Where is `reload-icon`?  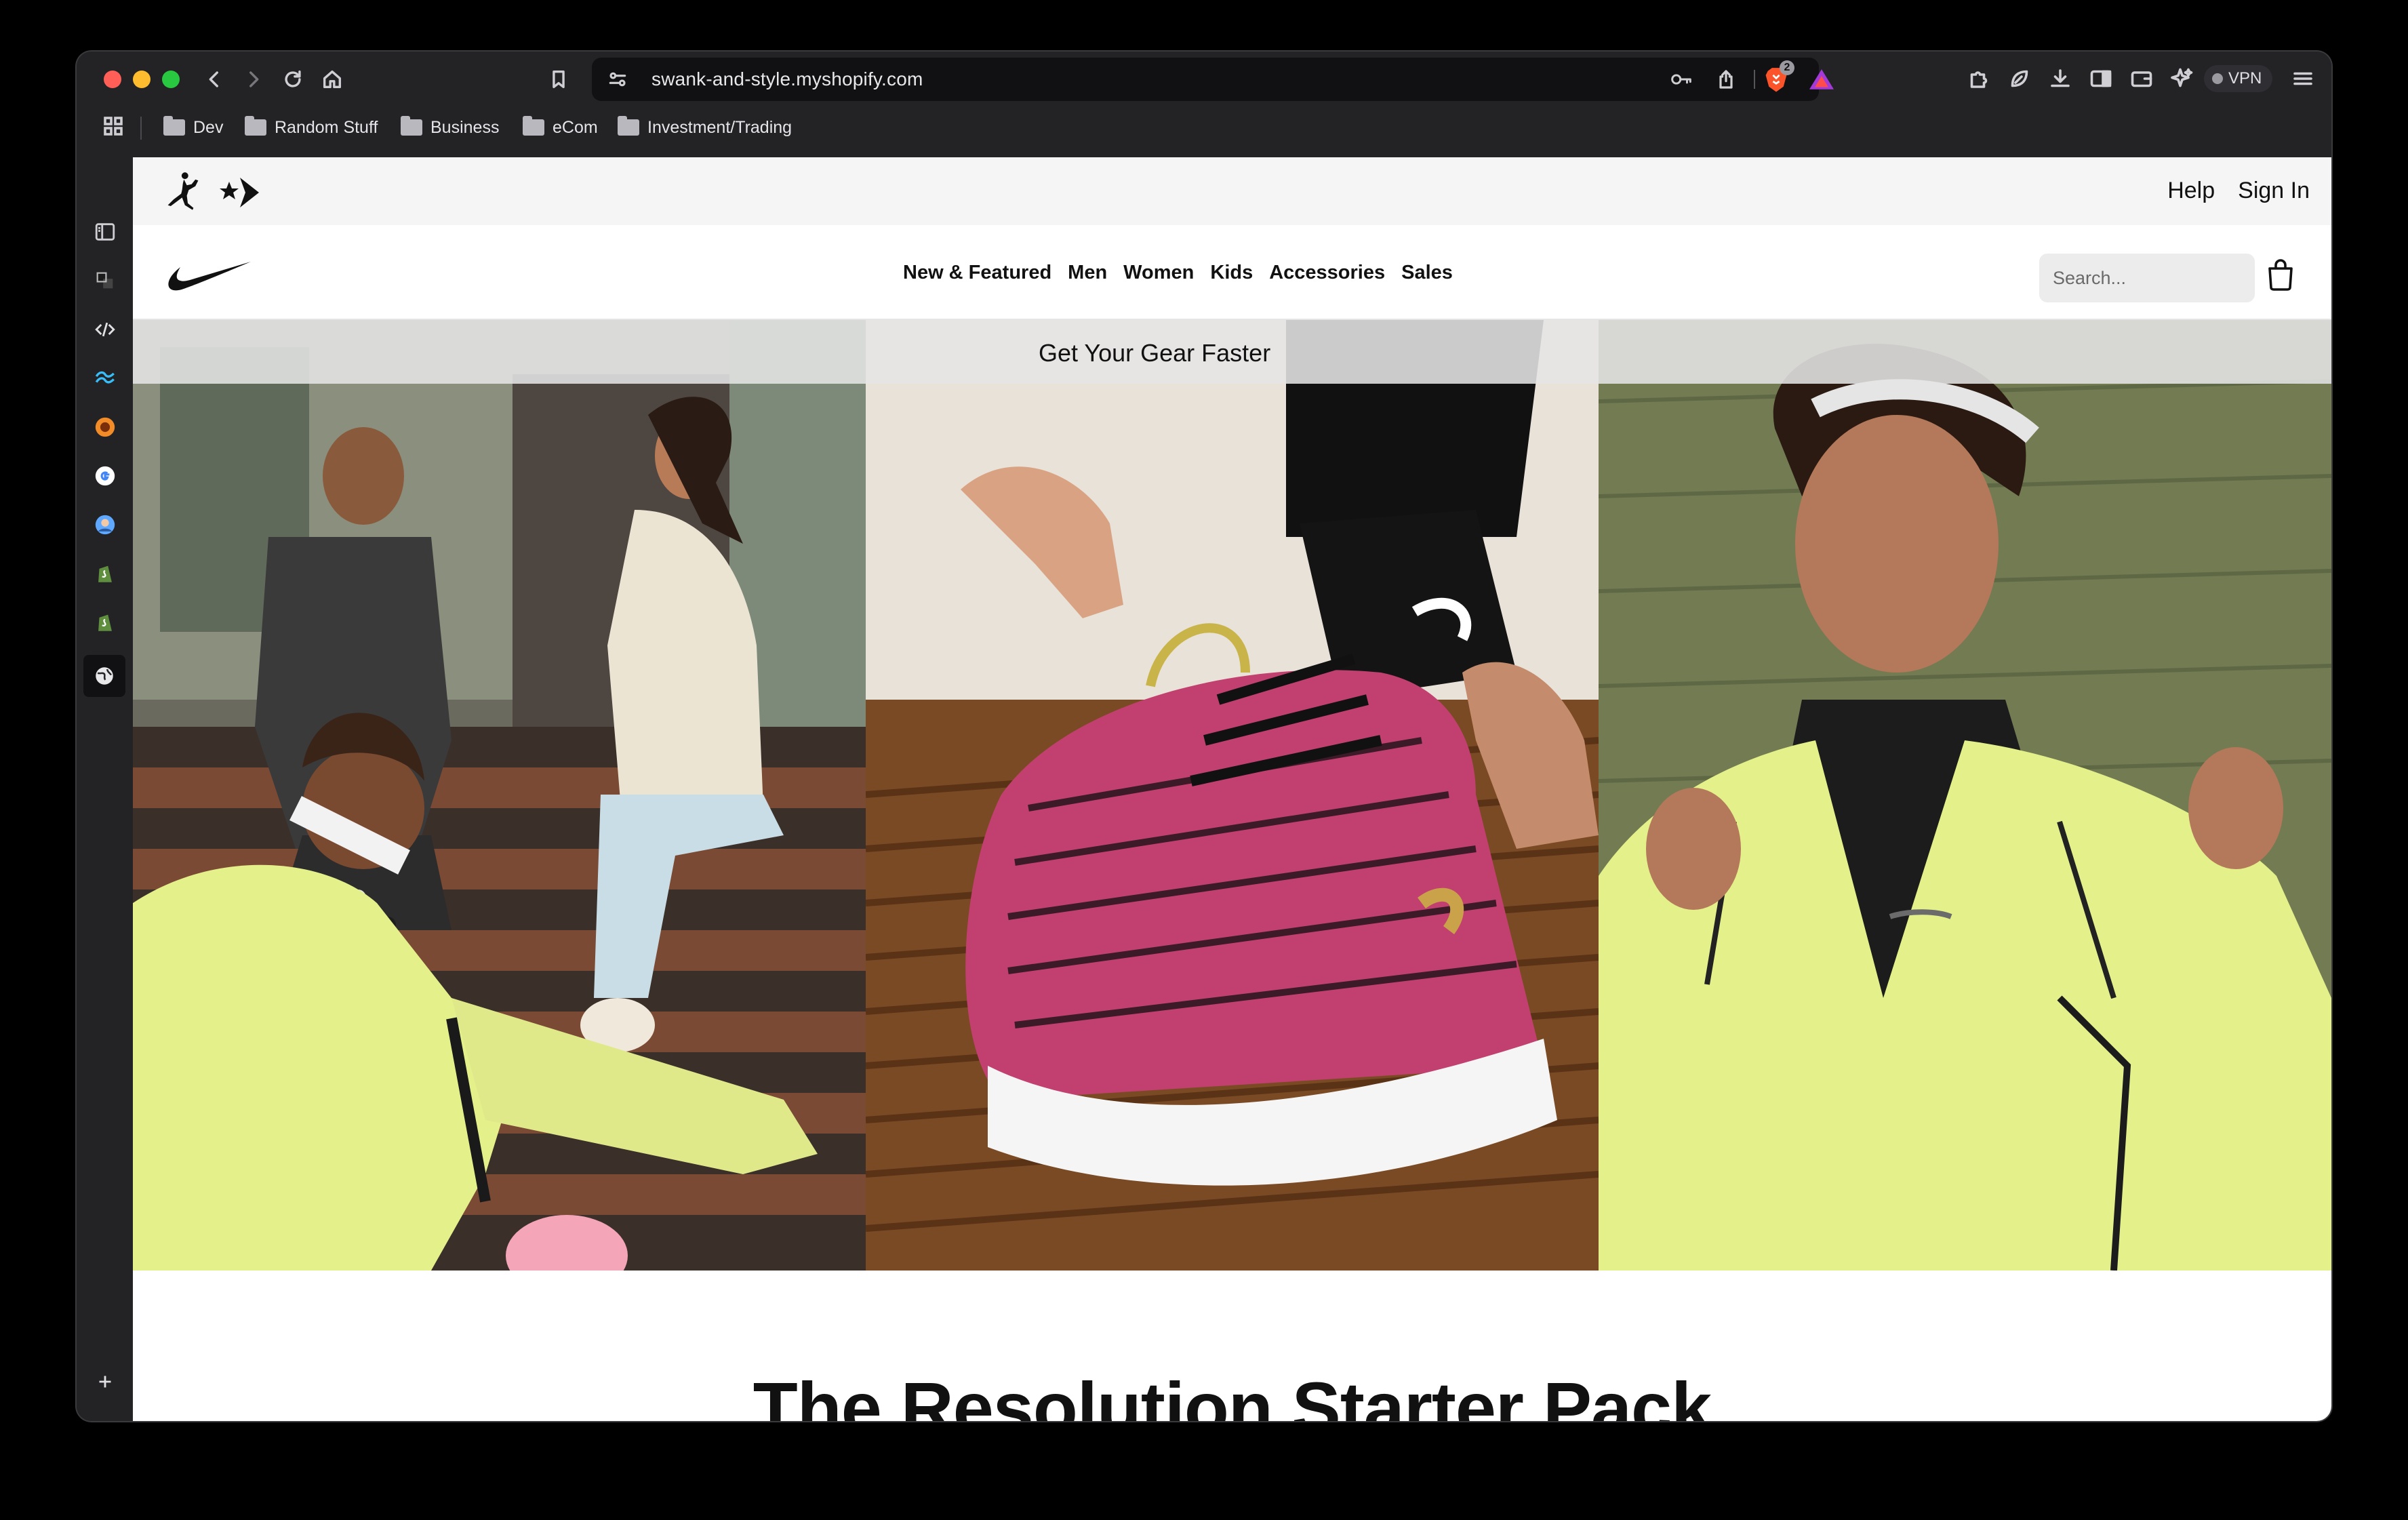 reload-icon is located at coordinates (293, 78).